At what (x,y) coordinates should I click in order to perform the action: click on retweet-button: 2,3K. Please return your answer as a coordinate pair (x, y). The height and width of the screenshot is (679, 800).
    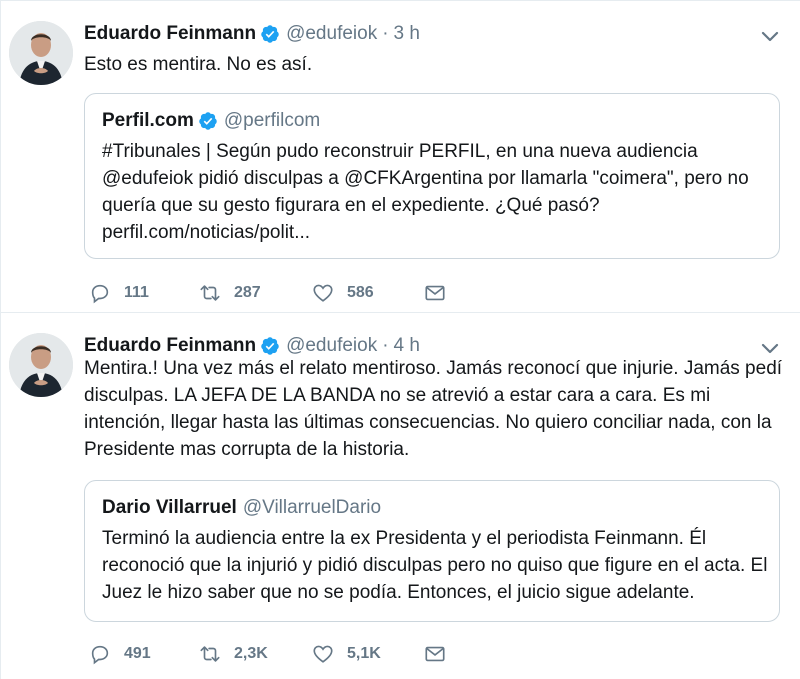
    Looking at the image, I should click on (255, 654).